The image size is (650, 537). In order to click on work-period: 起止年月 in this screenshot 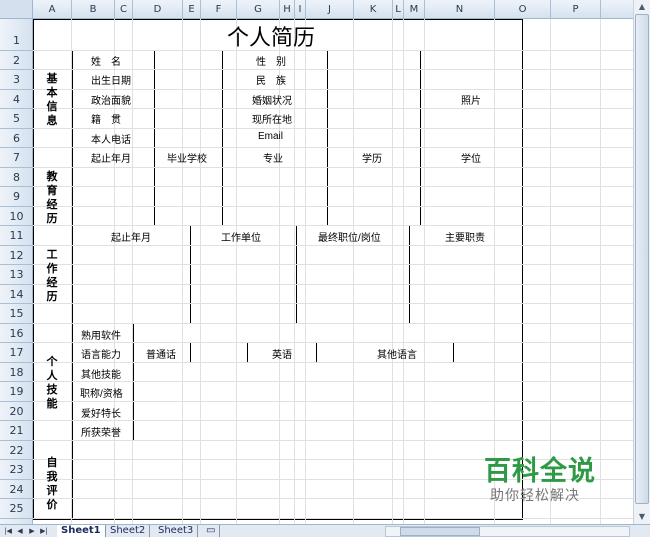, I will do `click(131, 238)`.